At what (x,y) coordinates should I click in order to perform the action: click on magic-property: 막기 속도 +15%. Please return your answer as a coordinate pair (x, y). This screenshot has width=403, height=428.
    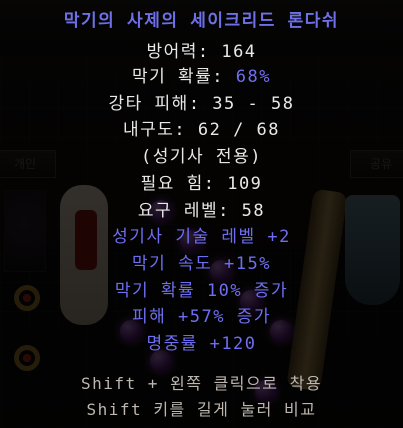
    Looking at the image, I should click on (201, 264).